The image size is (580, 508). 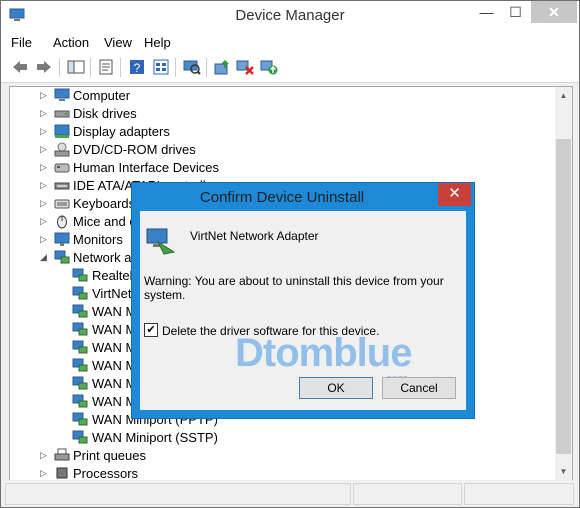 I want to click on watermark-logo: Dtomblue.com, so click(x=323, y=358).